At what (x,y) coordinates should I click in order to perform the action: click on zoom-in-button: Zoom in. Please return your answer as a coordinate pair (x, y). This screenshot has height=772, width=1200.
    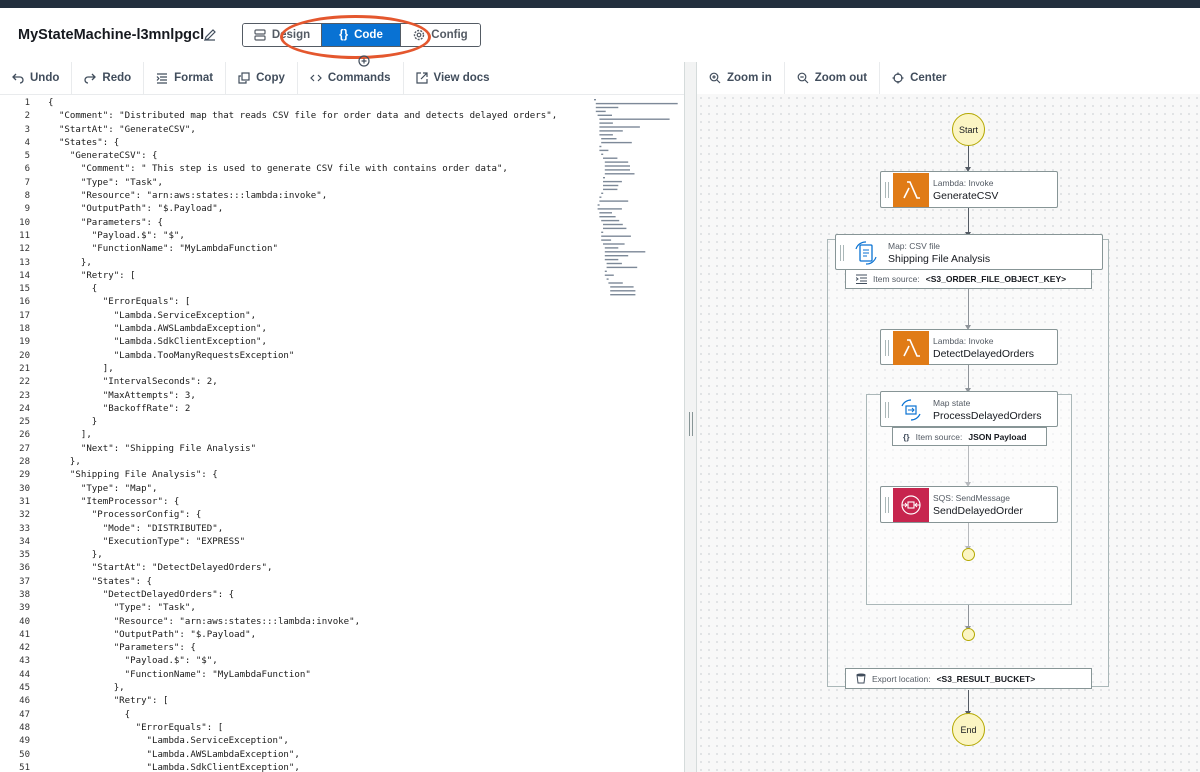
    Looking at the image, I should click on (741, 78).